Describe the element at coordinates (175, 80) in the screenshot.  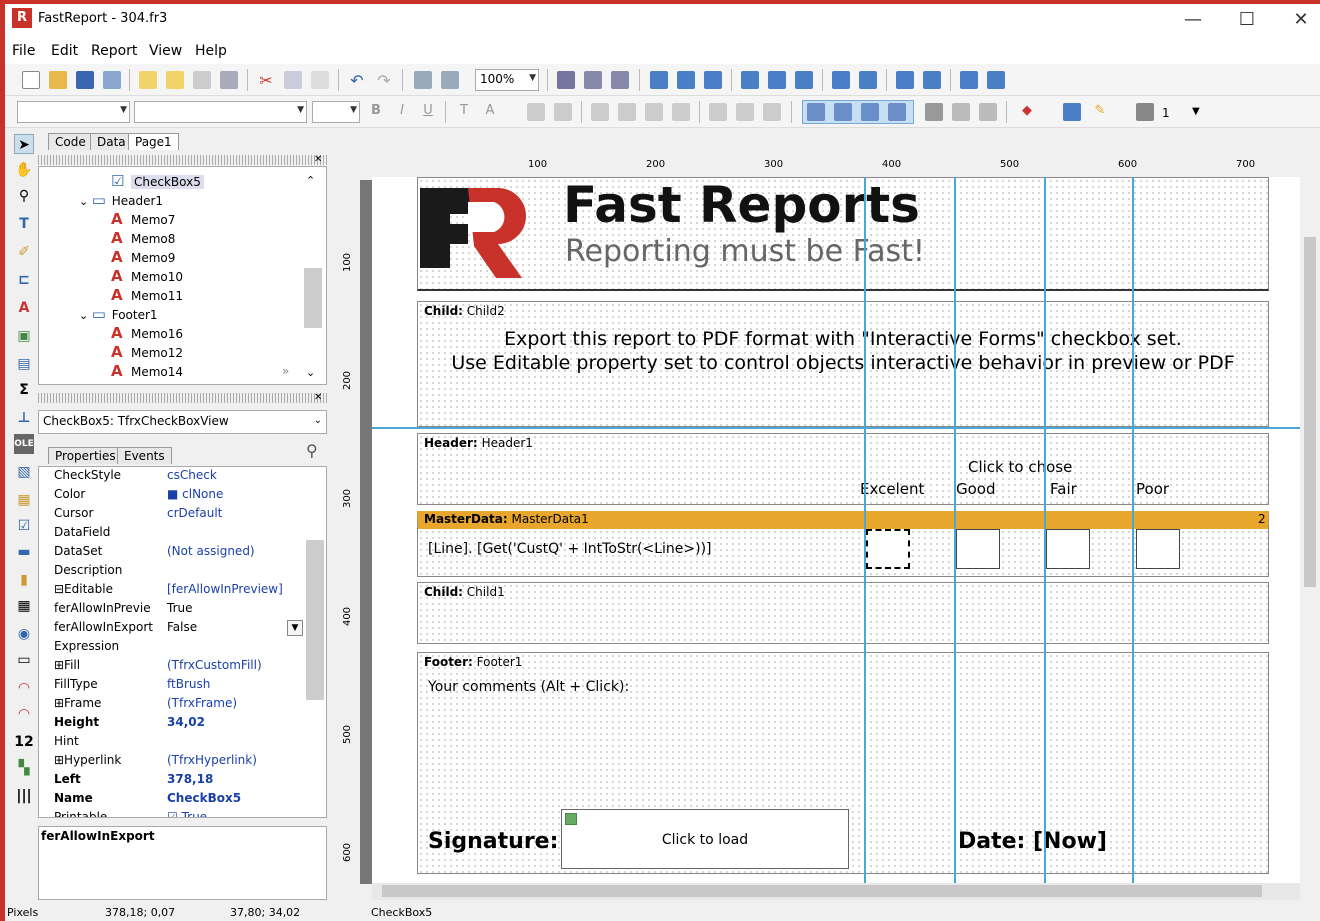
I see `new-dialog-icon` at that location.